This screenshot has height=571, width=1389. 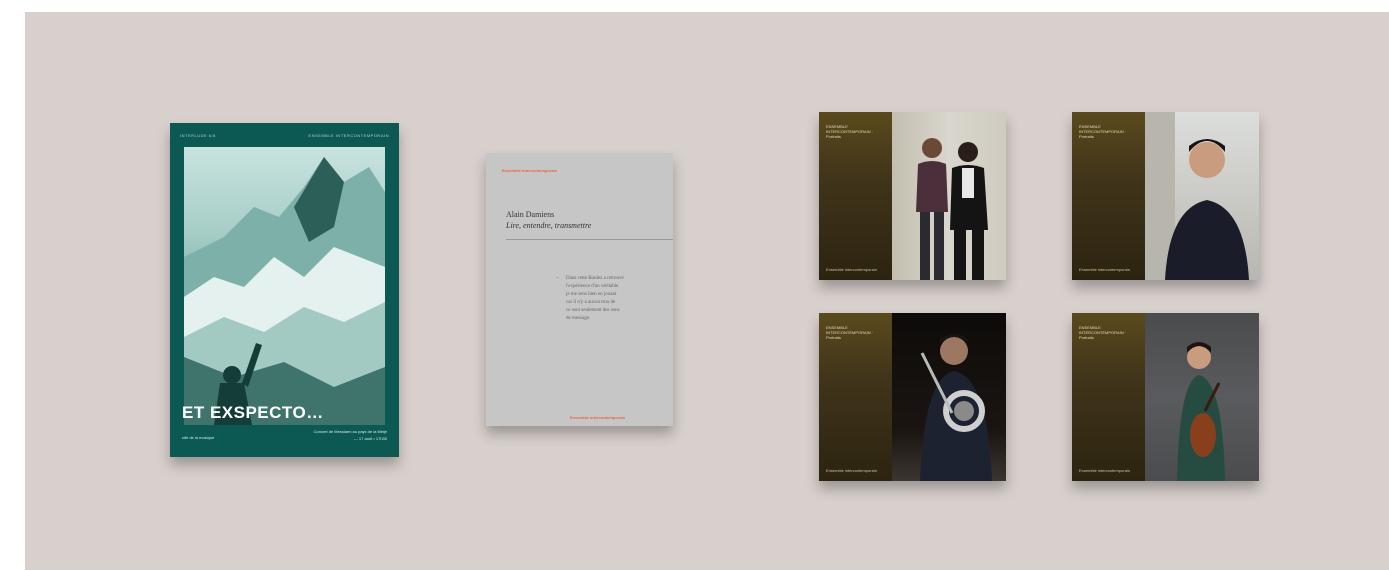 What do you see at coordinates (198, 437) in the screenshot?
I see `poster-logo: cité de la musique` at bounding box center [198, 437].